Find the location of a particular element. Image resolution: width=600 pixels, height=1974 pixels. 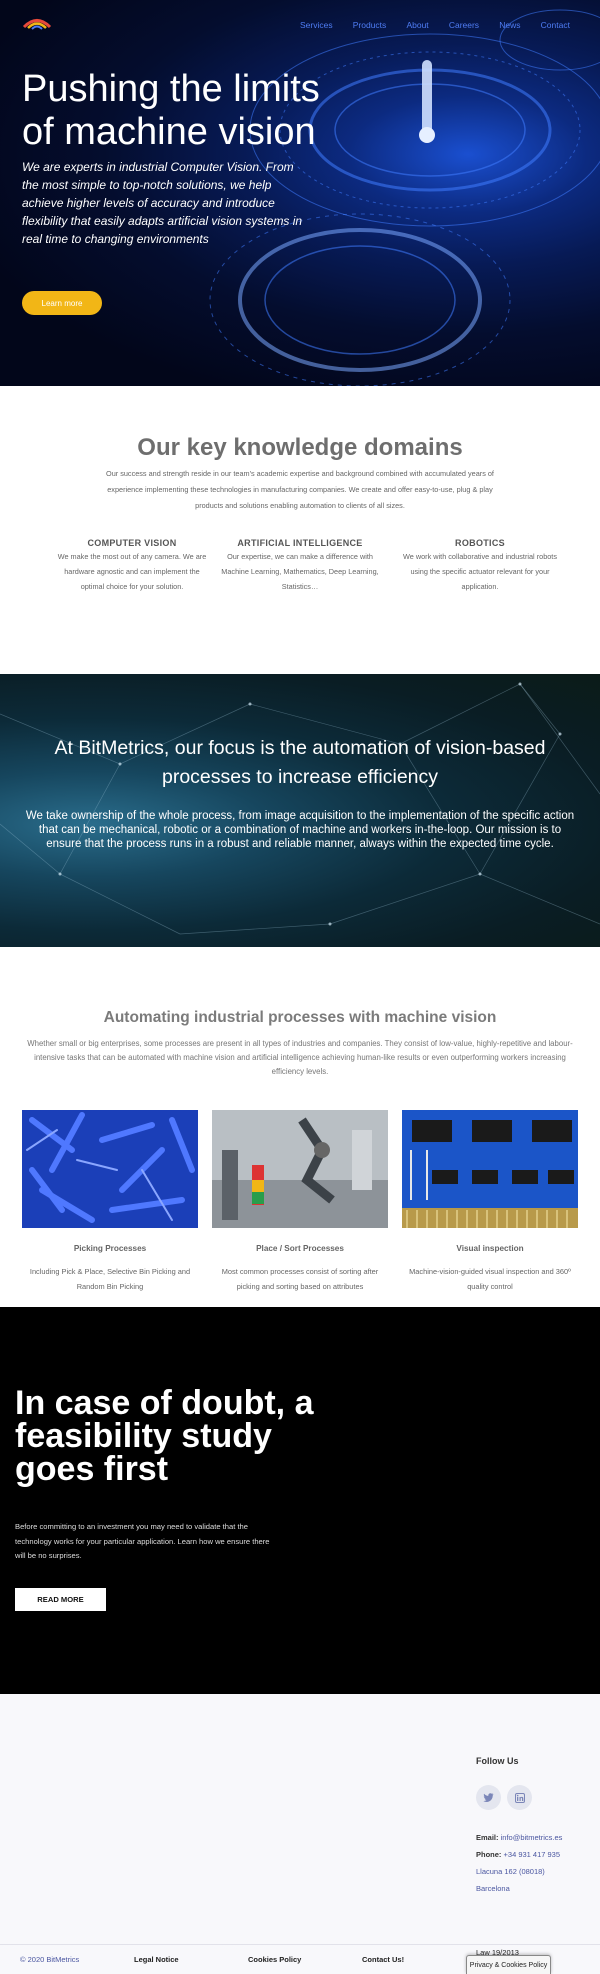

nav-careers: Careers is located at coordinates (464, 25).